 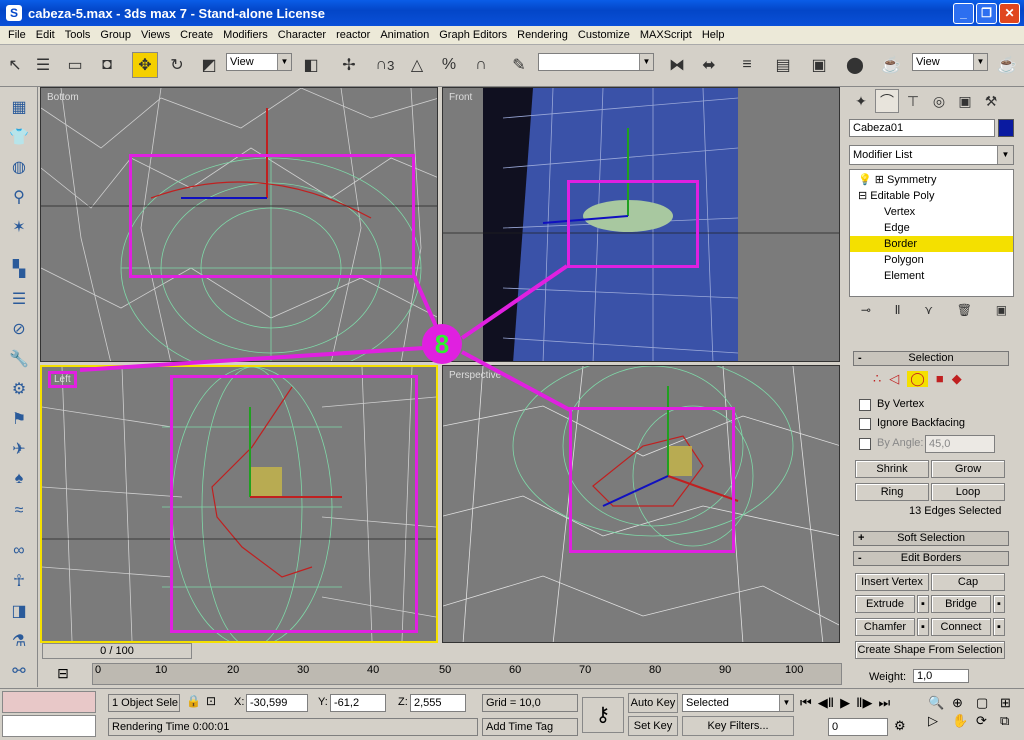 What do you see at coordinates (933, 196) in the screenshot?
I see `stack-item-editable-poly: ⊟ Editable Poly` at bounding box center [933, 196].